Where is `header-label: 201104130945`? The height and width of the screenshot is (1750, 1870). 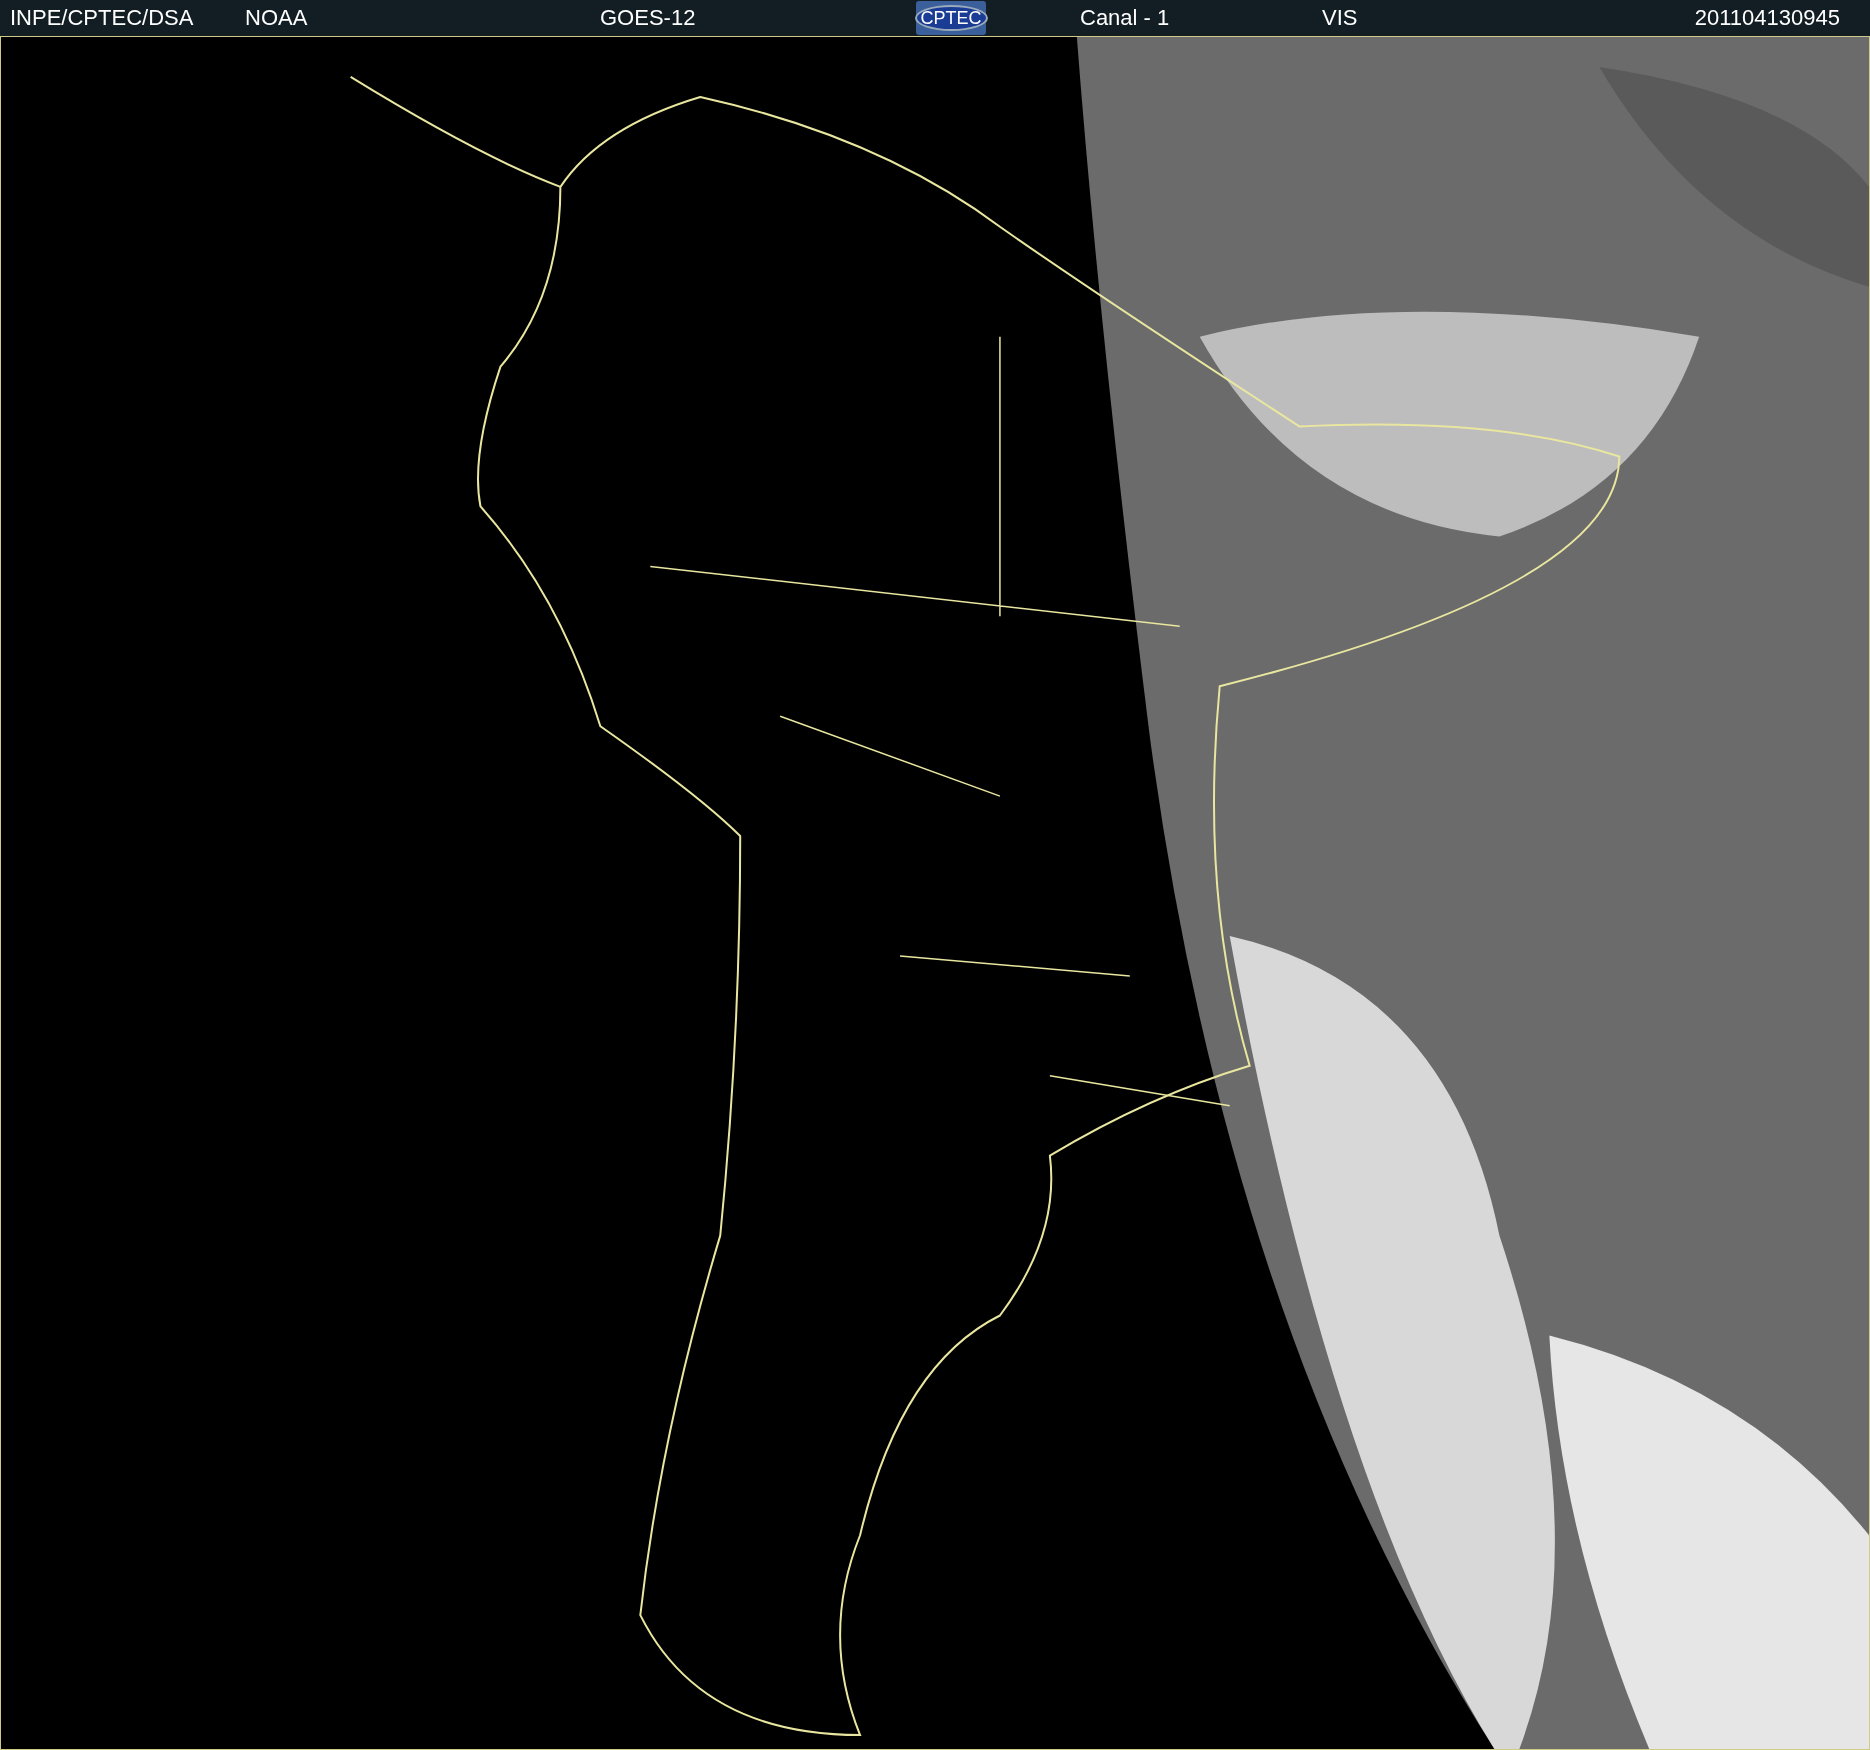
header-label: 201104130945 is located at coordinates (1767, 18).